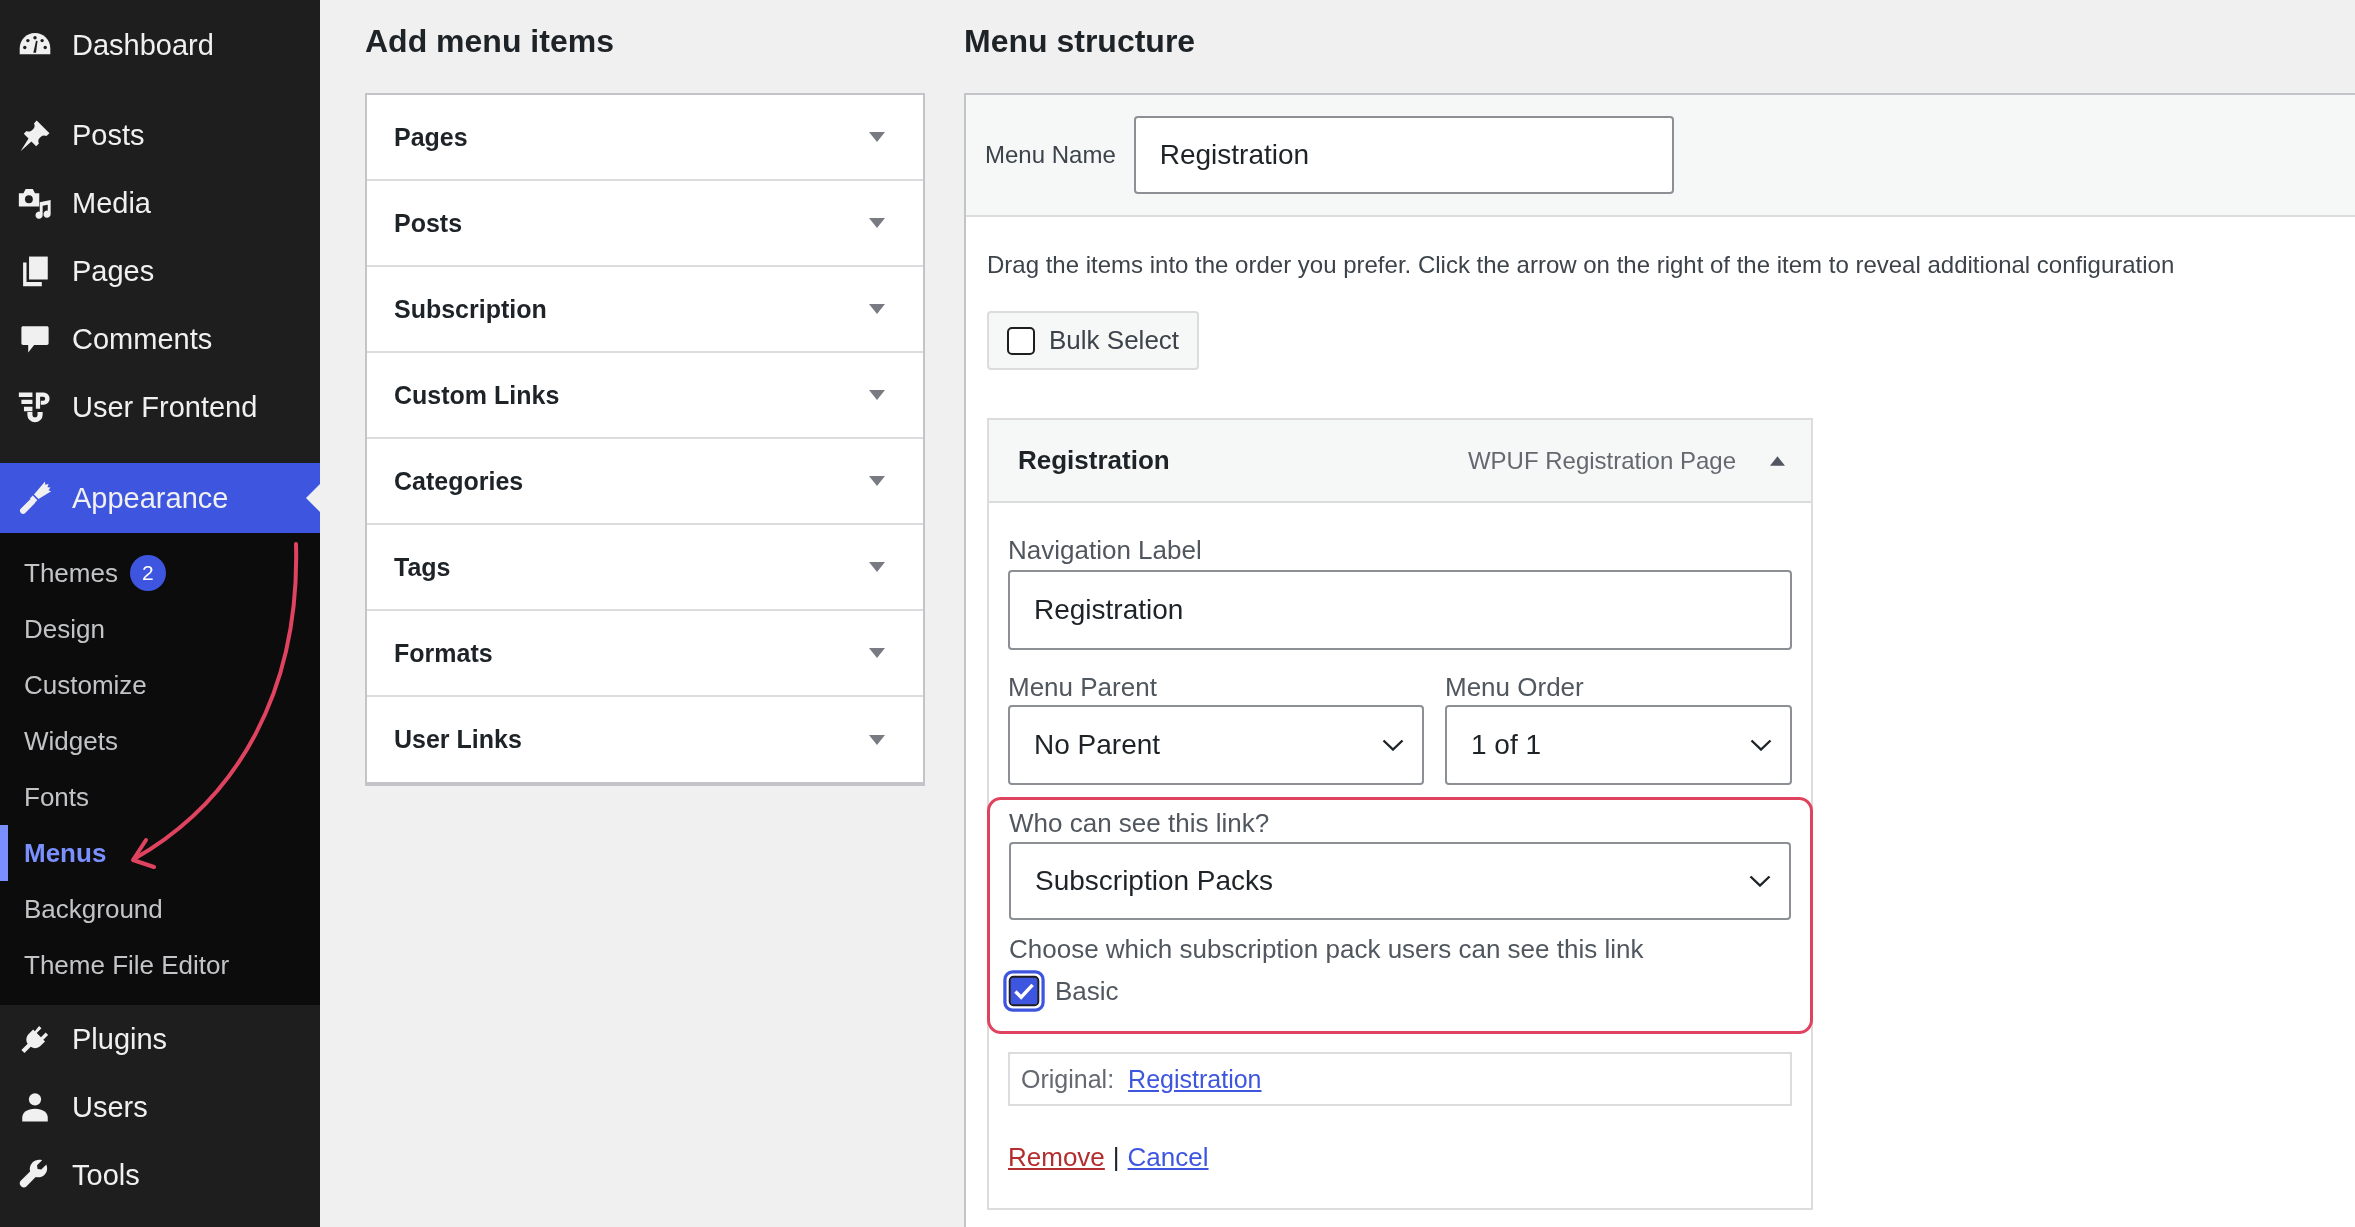 The width and height of the screenshot is (2355, 1227). Describe the element at coordinates (160, 909) in the screenshot. I see `submenu-item: Background` at that location.